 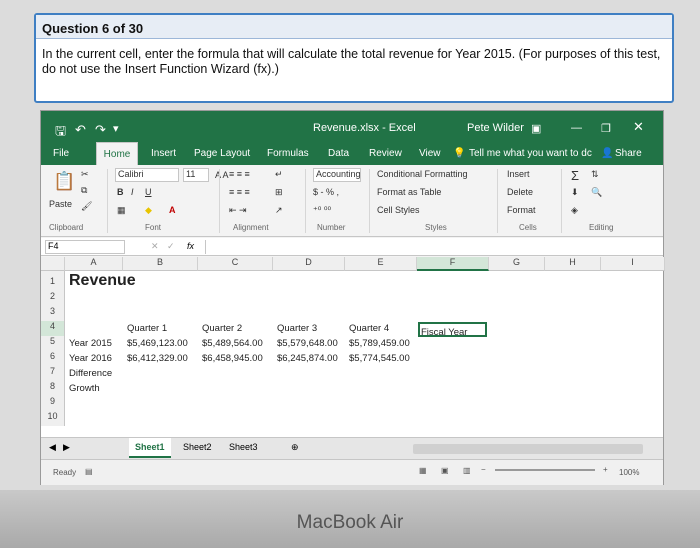 What do you see at coordinates (279, 210) in the screenshot?
I see `orientation-icon: ↗` at bounding box center [279, 210].